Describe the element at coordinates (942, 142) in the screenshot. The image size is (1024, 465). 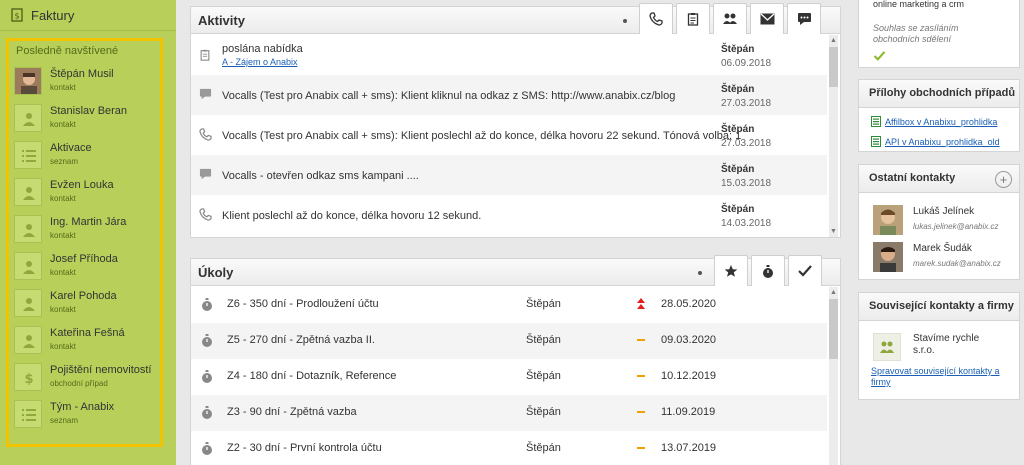
I see `attachment-link: API v Anabixu_prohlidka_old` at that location.